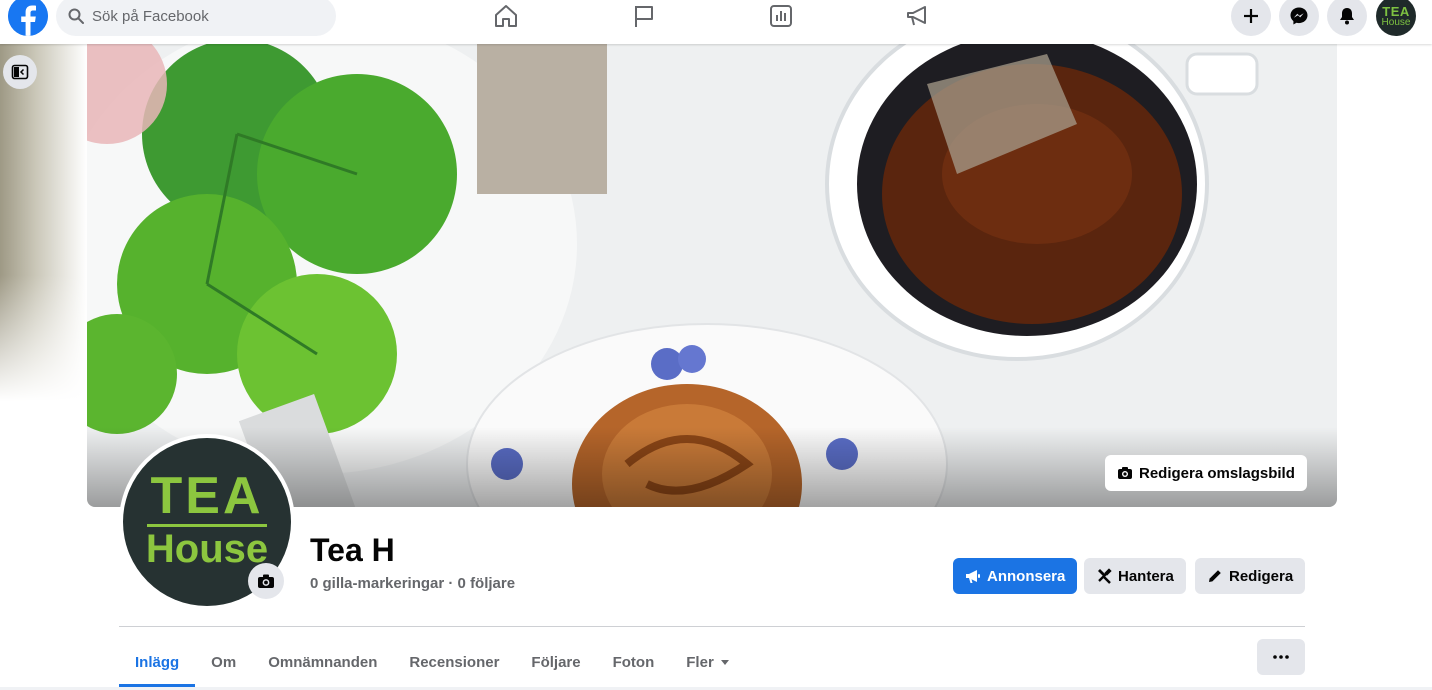 Image resolution: width=1432 pixels, height=690 pixels. I want to click on tab-mentions: Omnämnanden, so click(322, 662).